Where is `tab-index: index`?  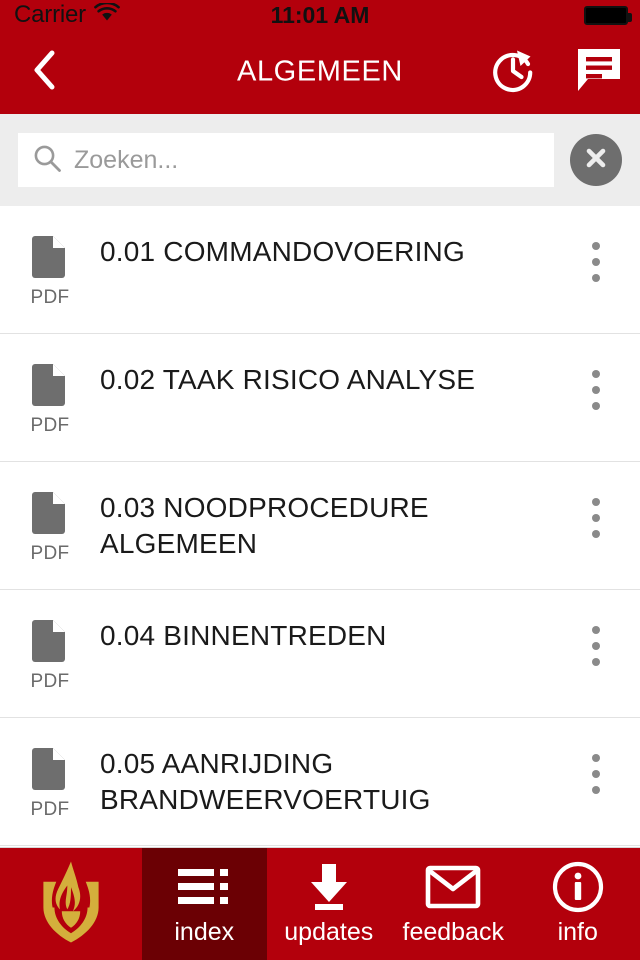
tab-index: index is located at coordinates (204, 904).